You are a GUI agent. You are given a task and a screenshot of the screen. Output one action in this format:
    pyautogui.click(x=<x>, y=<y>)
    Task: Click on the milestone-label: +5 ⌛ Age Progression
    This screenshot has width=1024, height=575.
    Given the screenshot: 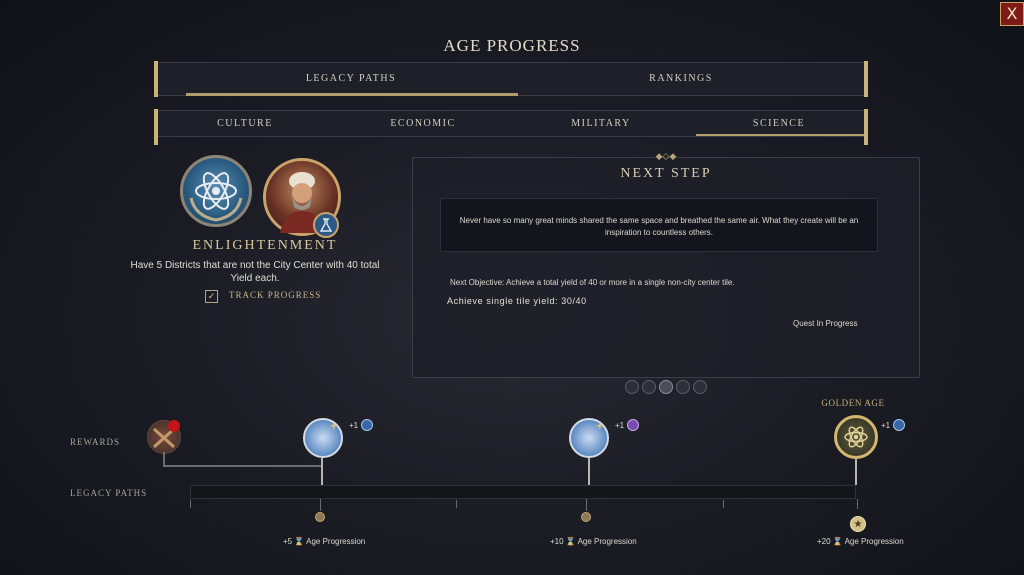 What is the action you would take?
    pyautogui.click(x=324, y=541)
    